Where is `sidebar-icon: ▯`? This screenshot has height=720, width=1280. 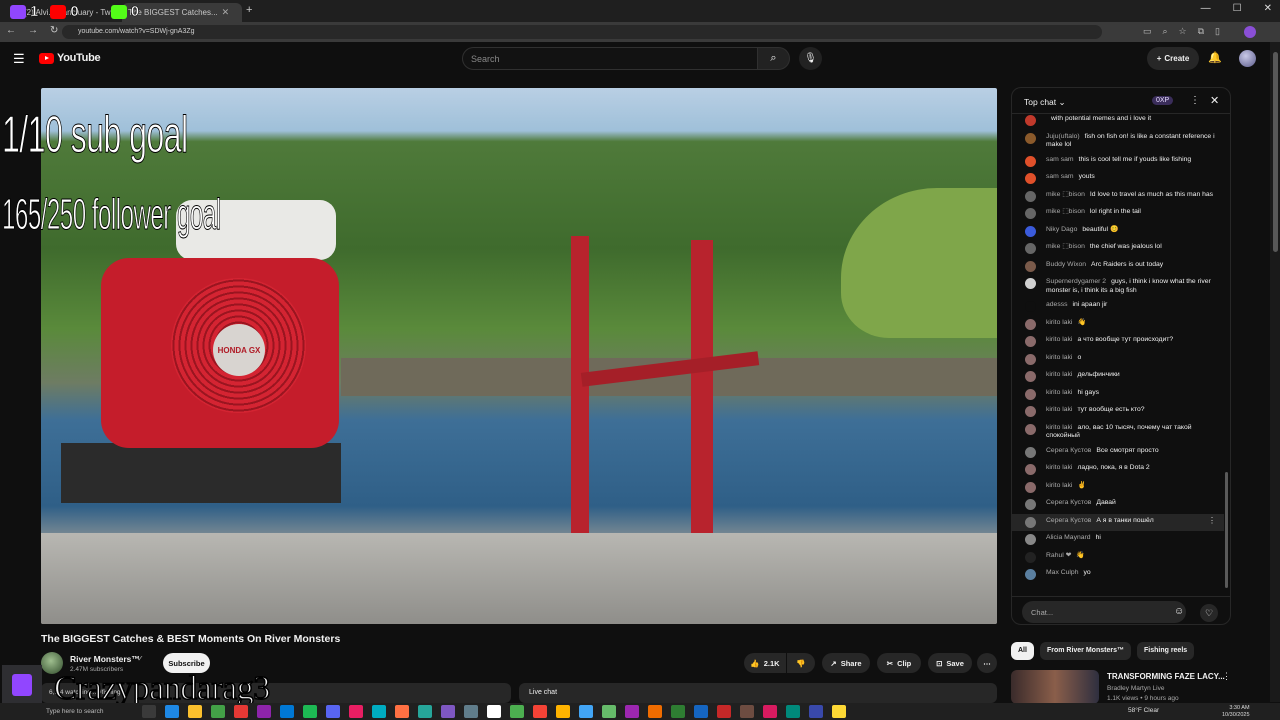
sidebar-icon: ▯ is located at coordinates (1217, 31).